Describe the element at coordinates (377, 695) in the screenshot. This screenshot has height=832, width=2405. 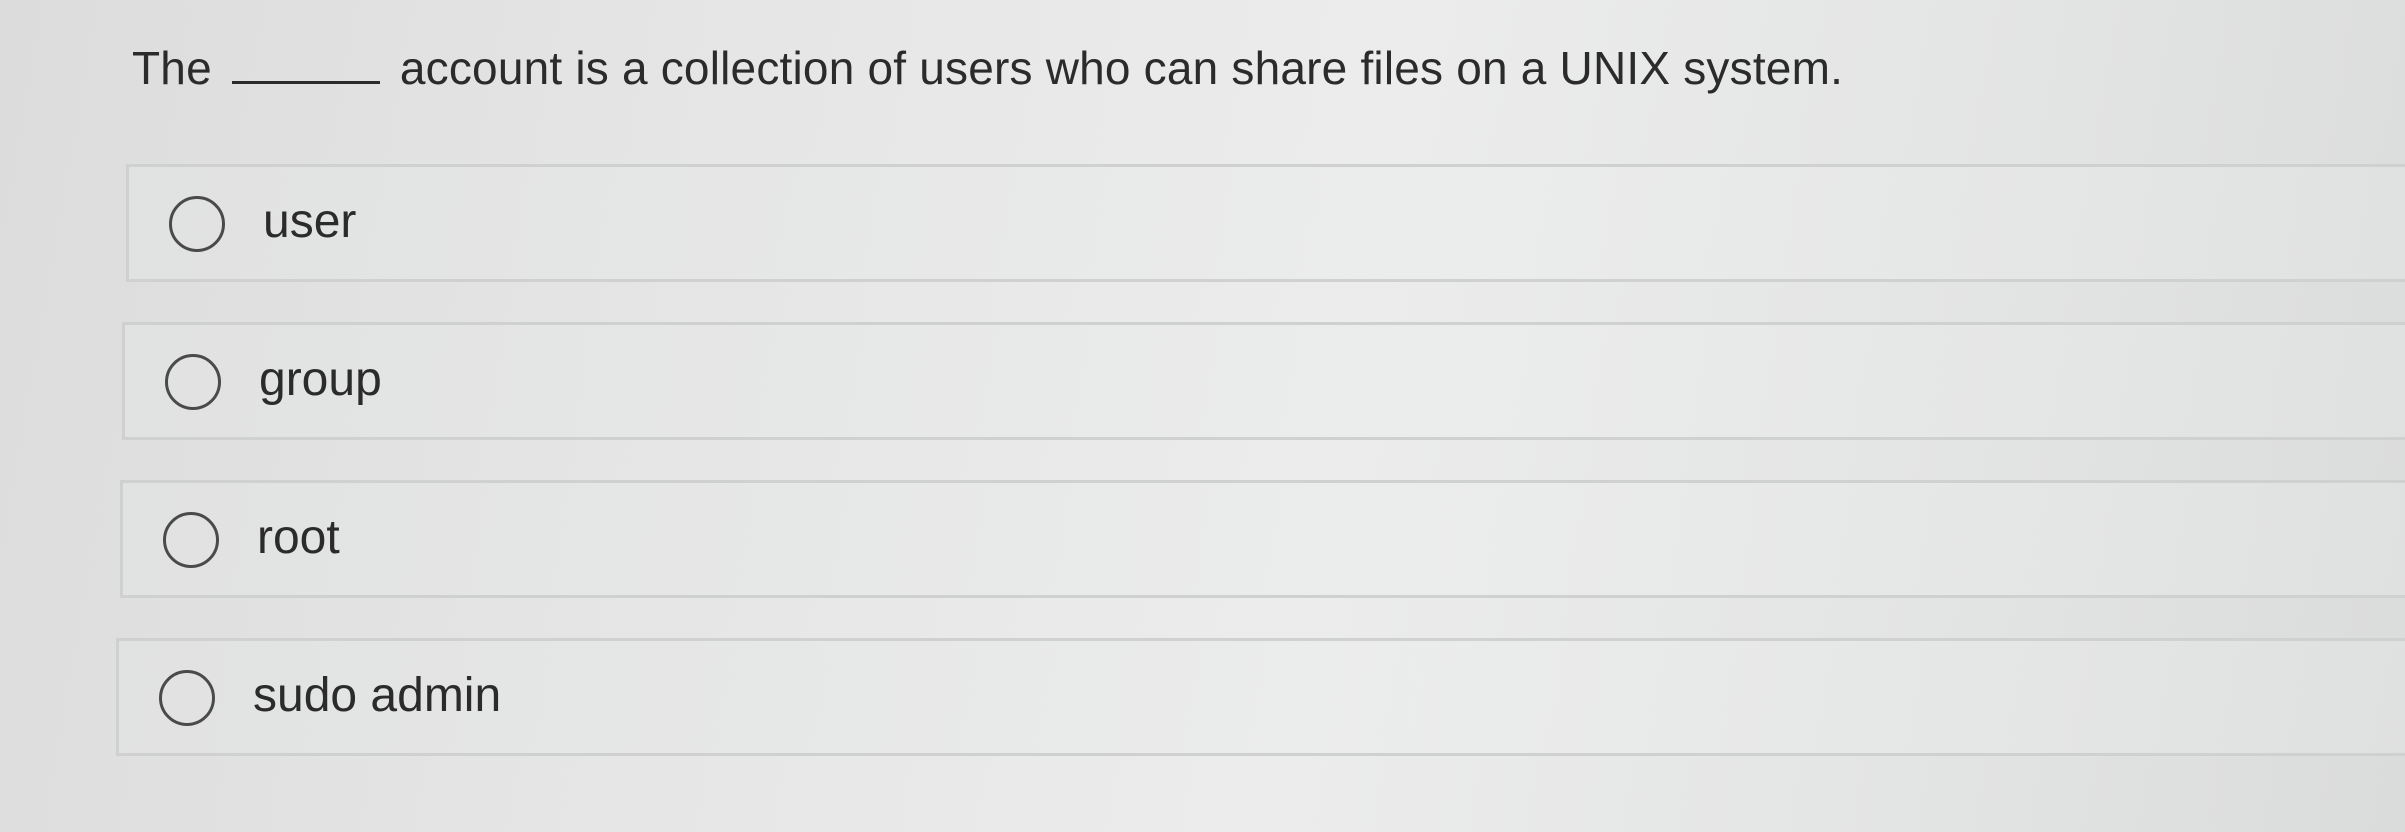
I see `answer-option-label: sudo admin` at that location.